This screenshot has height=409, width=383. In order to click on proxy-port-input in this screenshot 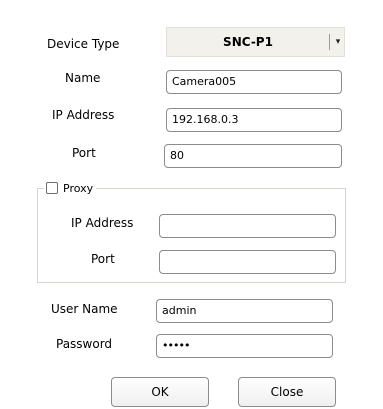, I will do `click(247, 262)`.